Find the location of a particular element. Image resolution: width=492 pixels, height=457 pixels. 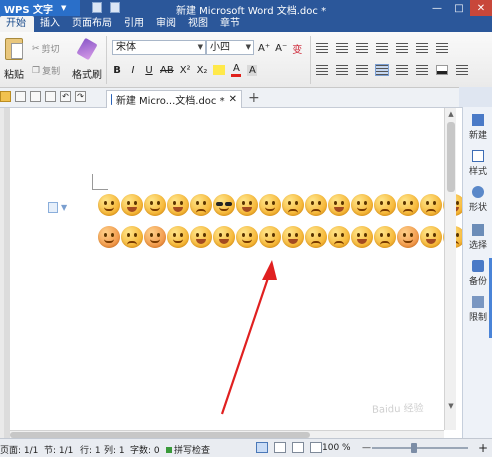

arrow-shaft is located at coordinates (246, 343).